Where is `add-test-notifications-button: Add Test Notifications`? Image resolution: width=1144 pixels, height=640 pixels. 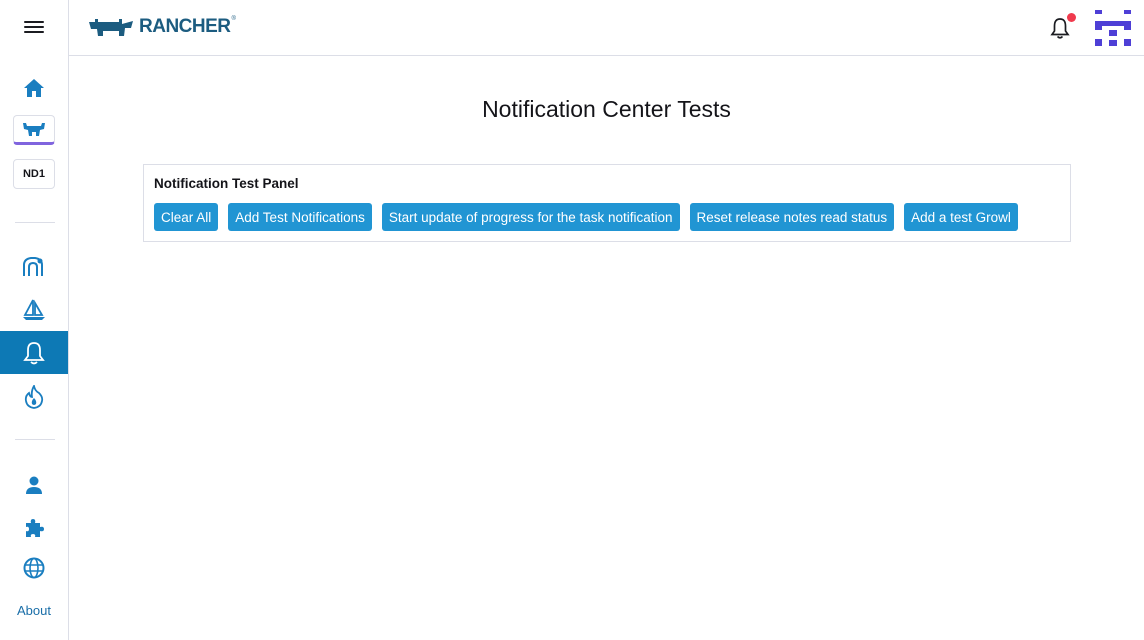 add-test-notifications-button: Add Test Notifications is located at coordinates (300, 217).